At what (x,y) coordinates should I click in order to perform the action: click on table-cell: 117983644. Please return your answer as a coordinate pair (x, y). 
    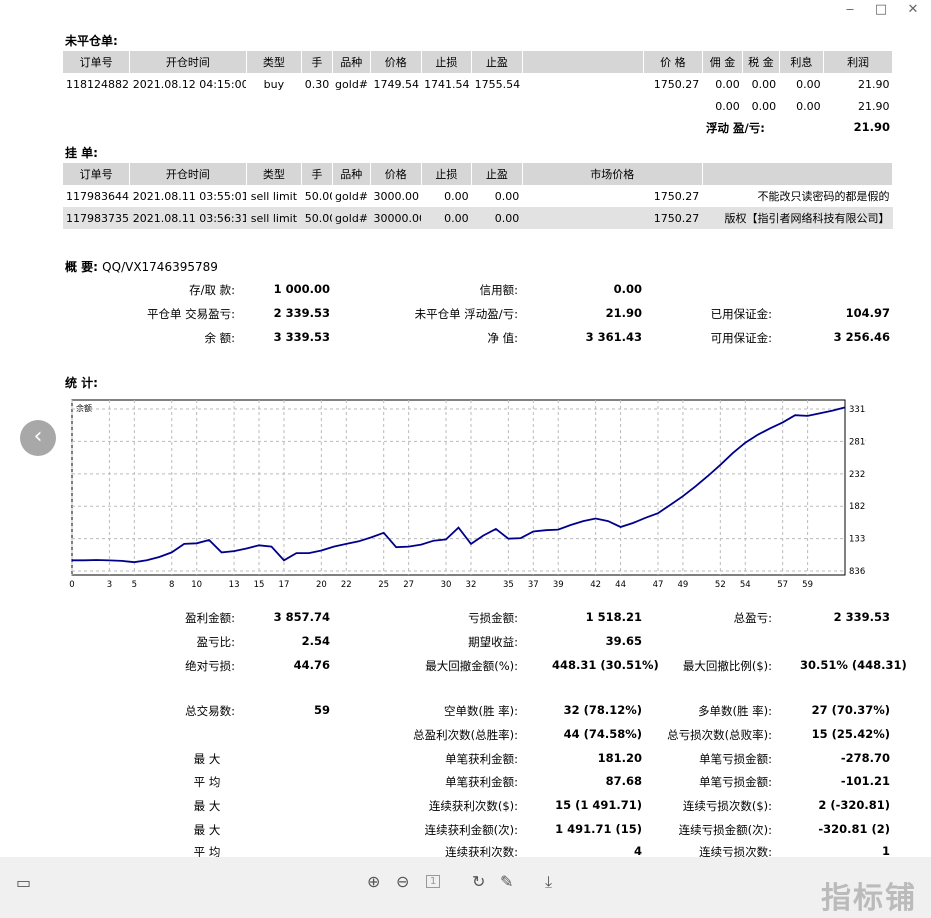
    Looking at the image, I should click on (97, 196).